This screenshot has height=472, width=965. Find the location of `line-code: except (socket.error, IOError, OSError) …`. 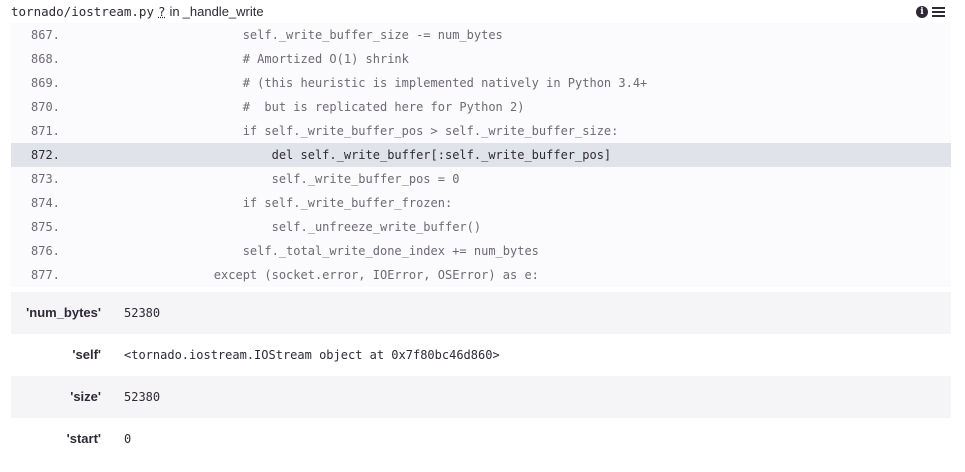

line-code: except (socket.error, IOError, OSError) … is located at coordinates (347, 275).